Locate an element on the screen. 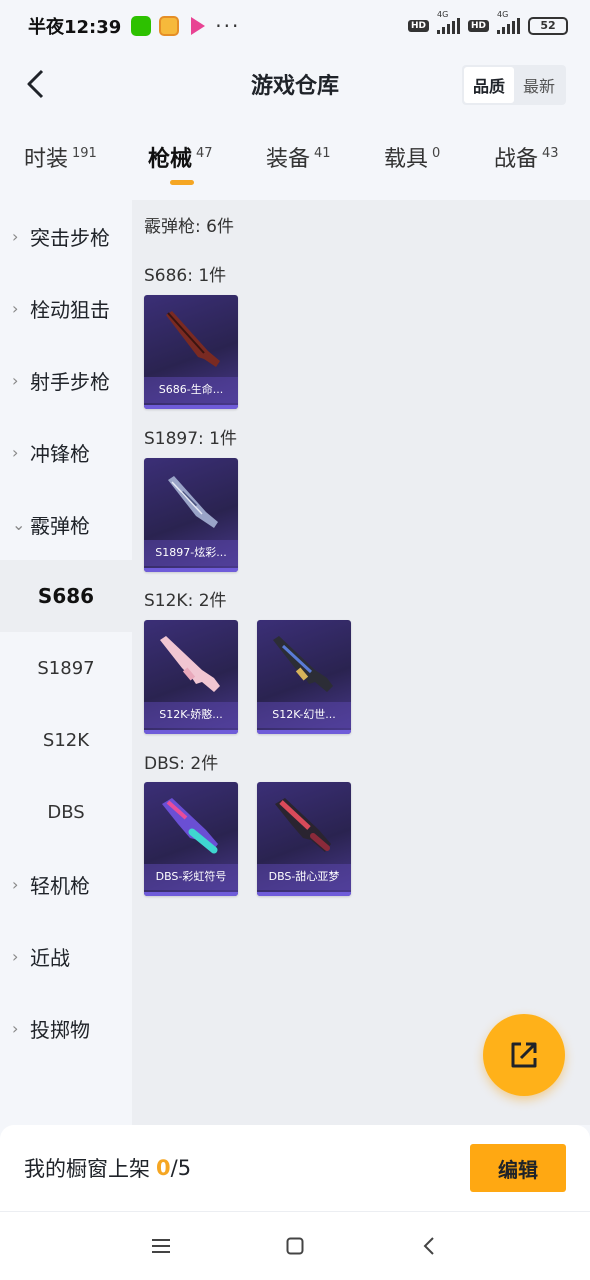  tab-equipment: 装备 41 is located at coordinates (298, 164).